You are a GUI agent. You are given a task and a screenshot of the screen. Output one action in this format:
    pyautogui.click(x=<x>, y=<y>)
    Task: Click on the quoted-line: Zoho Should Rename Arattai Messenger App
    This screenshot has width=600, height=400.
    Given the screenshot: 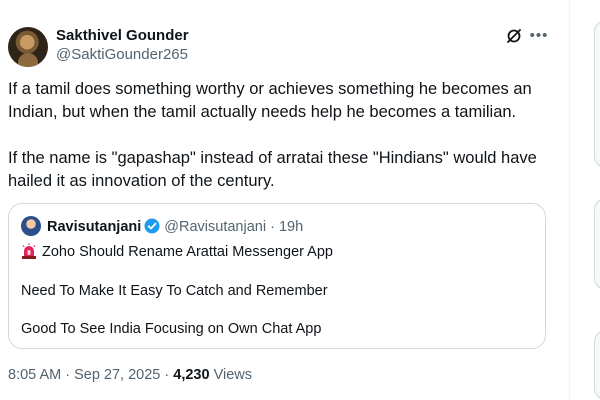 What is the action you would take?
    pyautogui.click(x=177, y=252)
    